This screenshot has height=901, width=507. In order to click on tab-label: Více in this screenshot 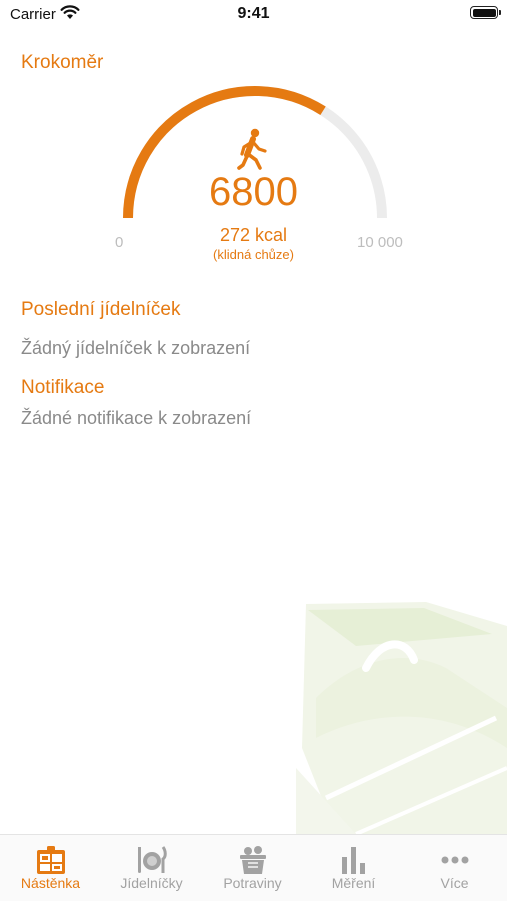, I will do `click(454, 883)`.